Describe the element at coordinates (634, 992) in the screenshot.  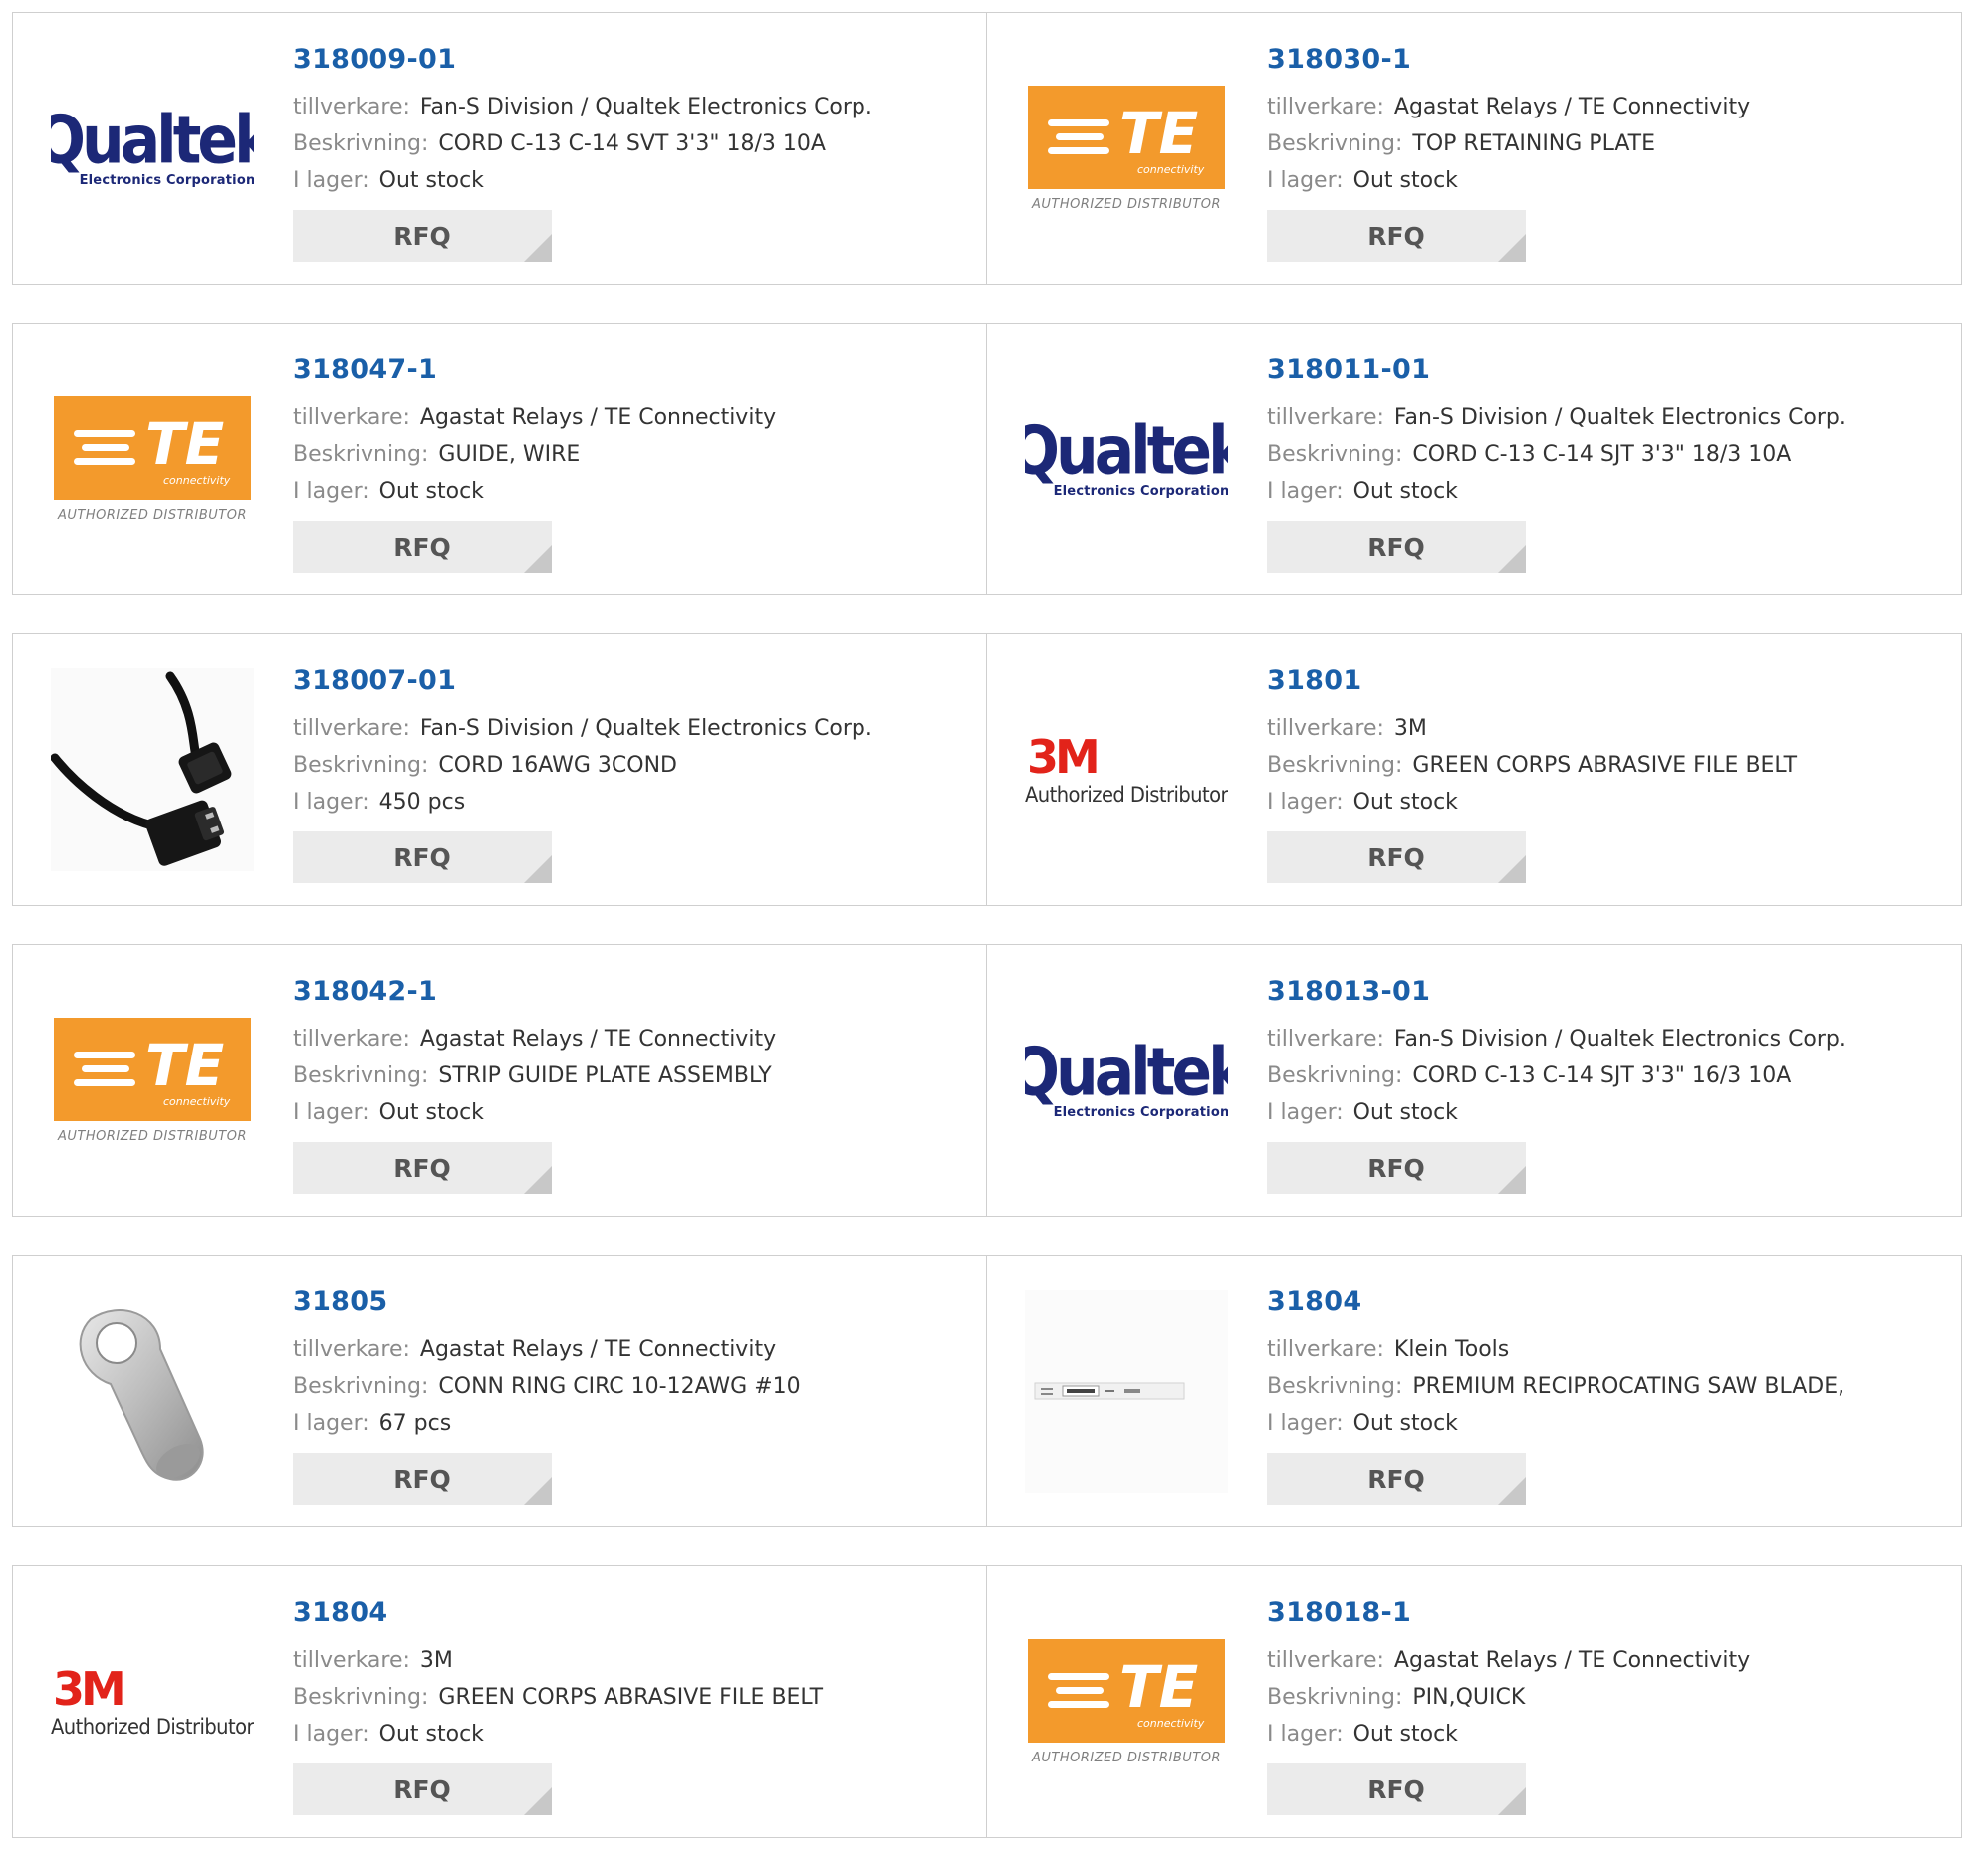
I see `part-number-link: 318042-1` at that location.